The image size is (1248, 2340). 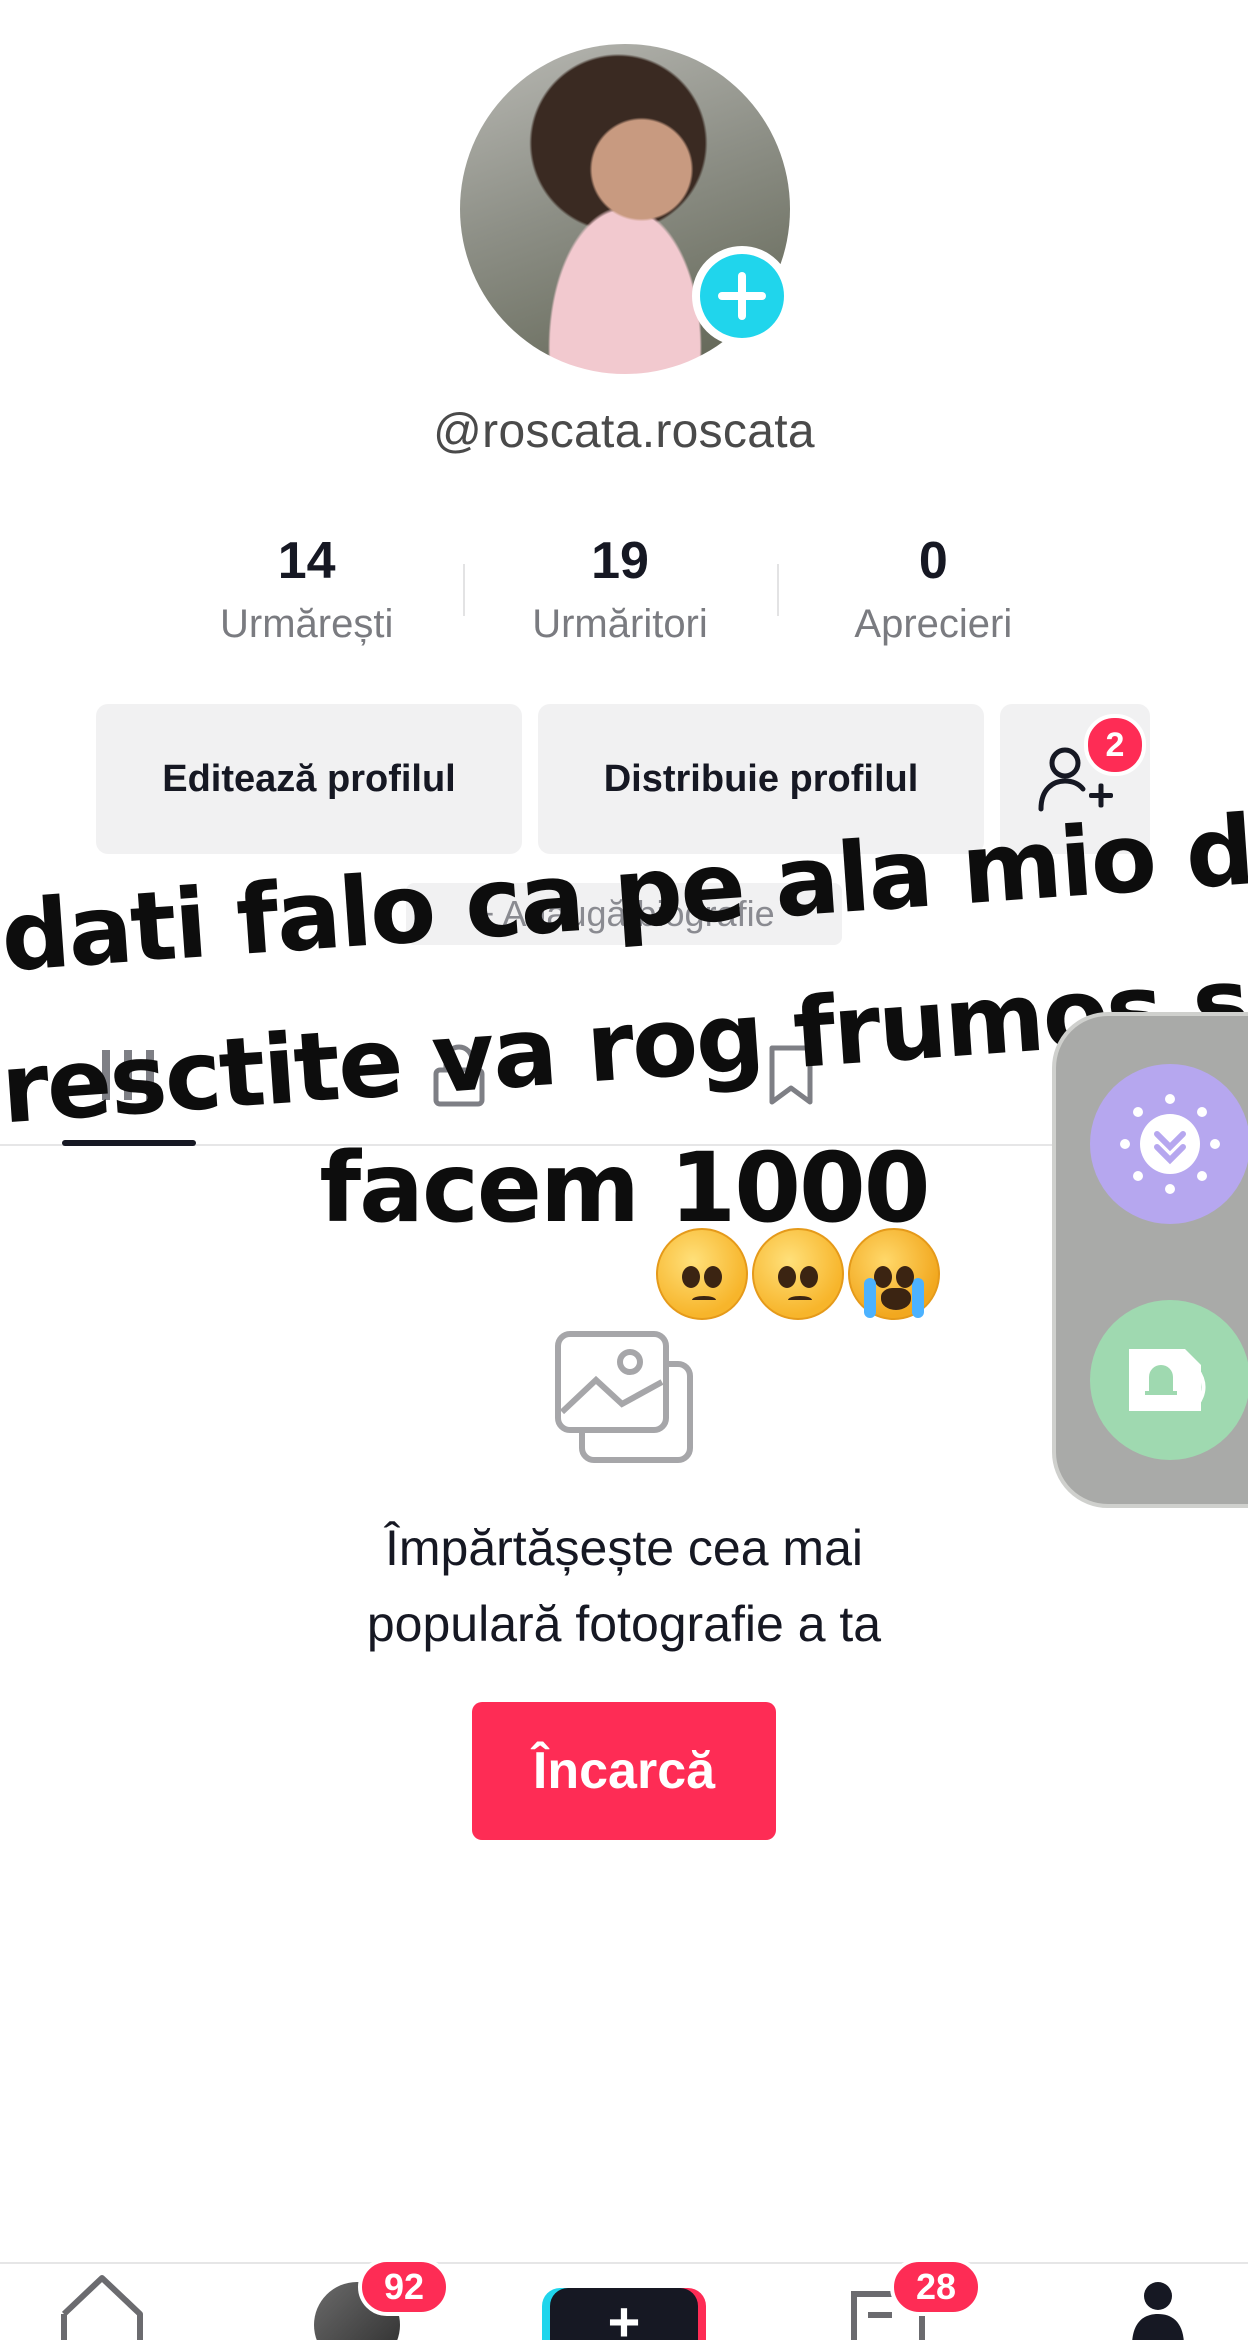 I want to click on bell-sound-icon, so click(x=1167, y=1380).